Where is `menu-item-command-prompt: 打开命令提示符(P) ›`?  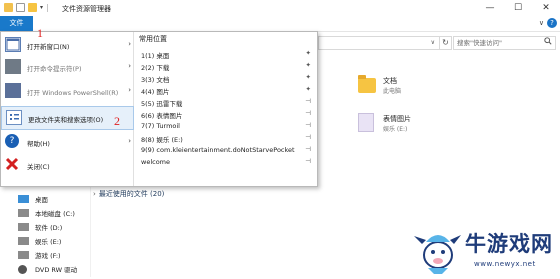
menu-item-command-prompt: 打开命令提示符(P) › is located at coordinates (67, 67).